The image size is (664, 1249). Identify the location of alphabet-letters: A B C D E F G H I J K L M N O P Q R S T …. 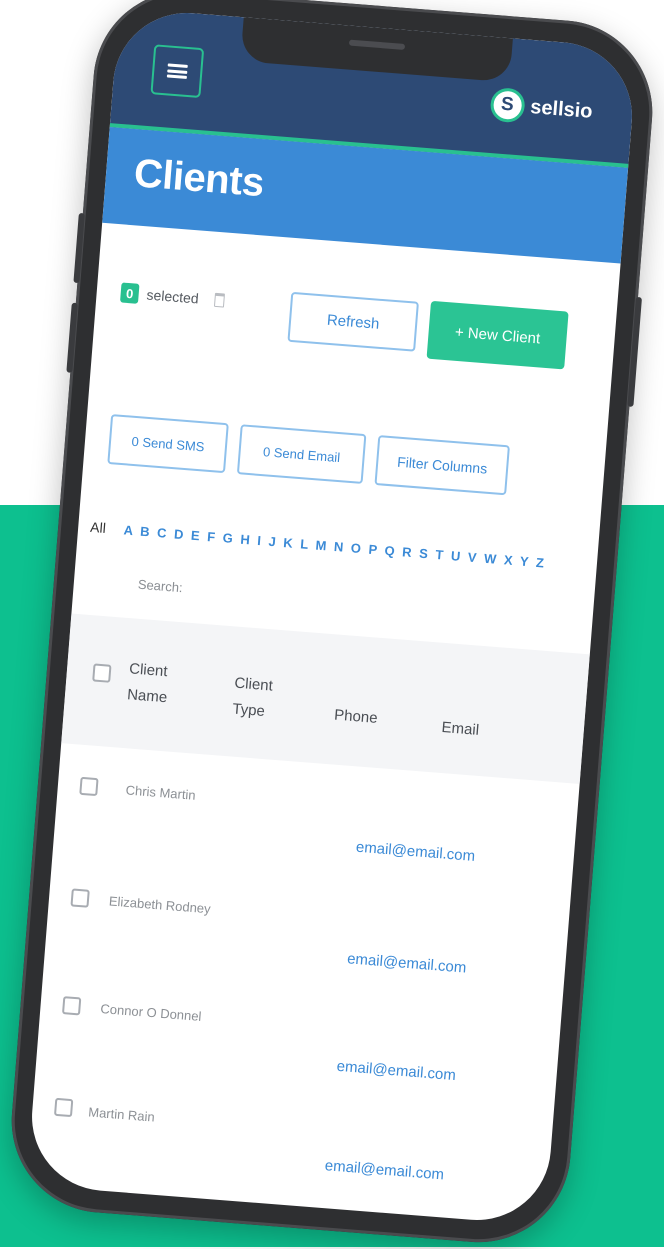
(334, 546).